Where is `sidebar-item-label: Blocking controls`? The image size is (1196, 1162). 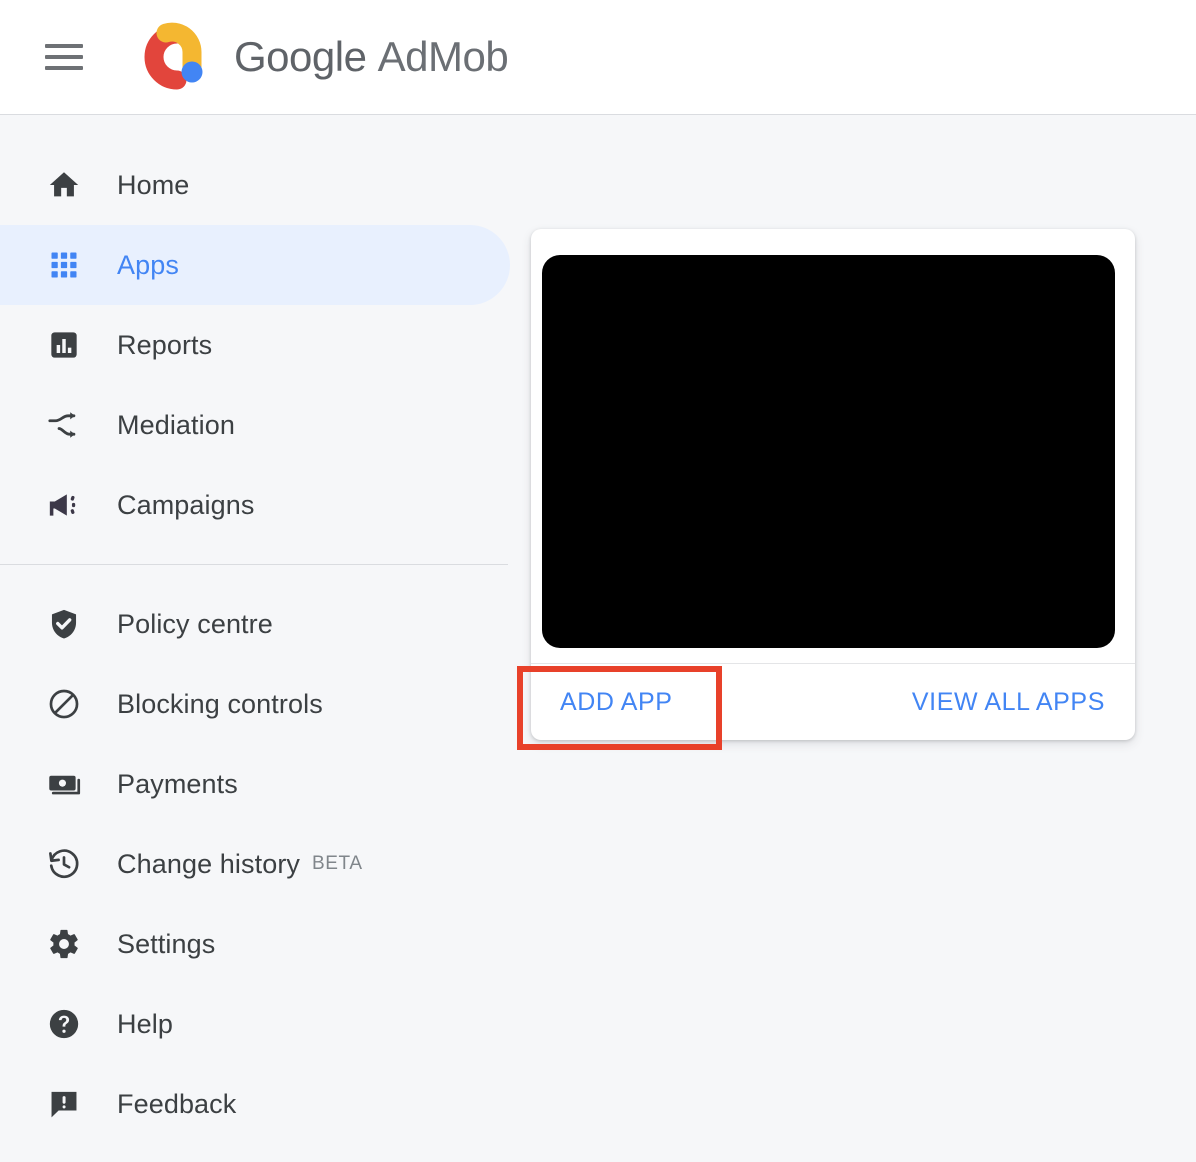 sidebar-item-label: Blocking controls is located at coordinates (220, 703).